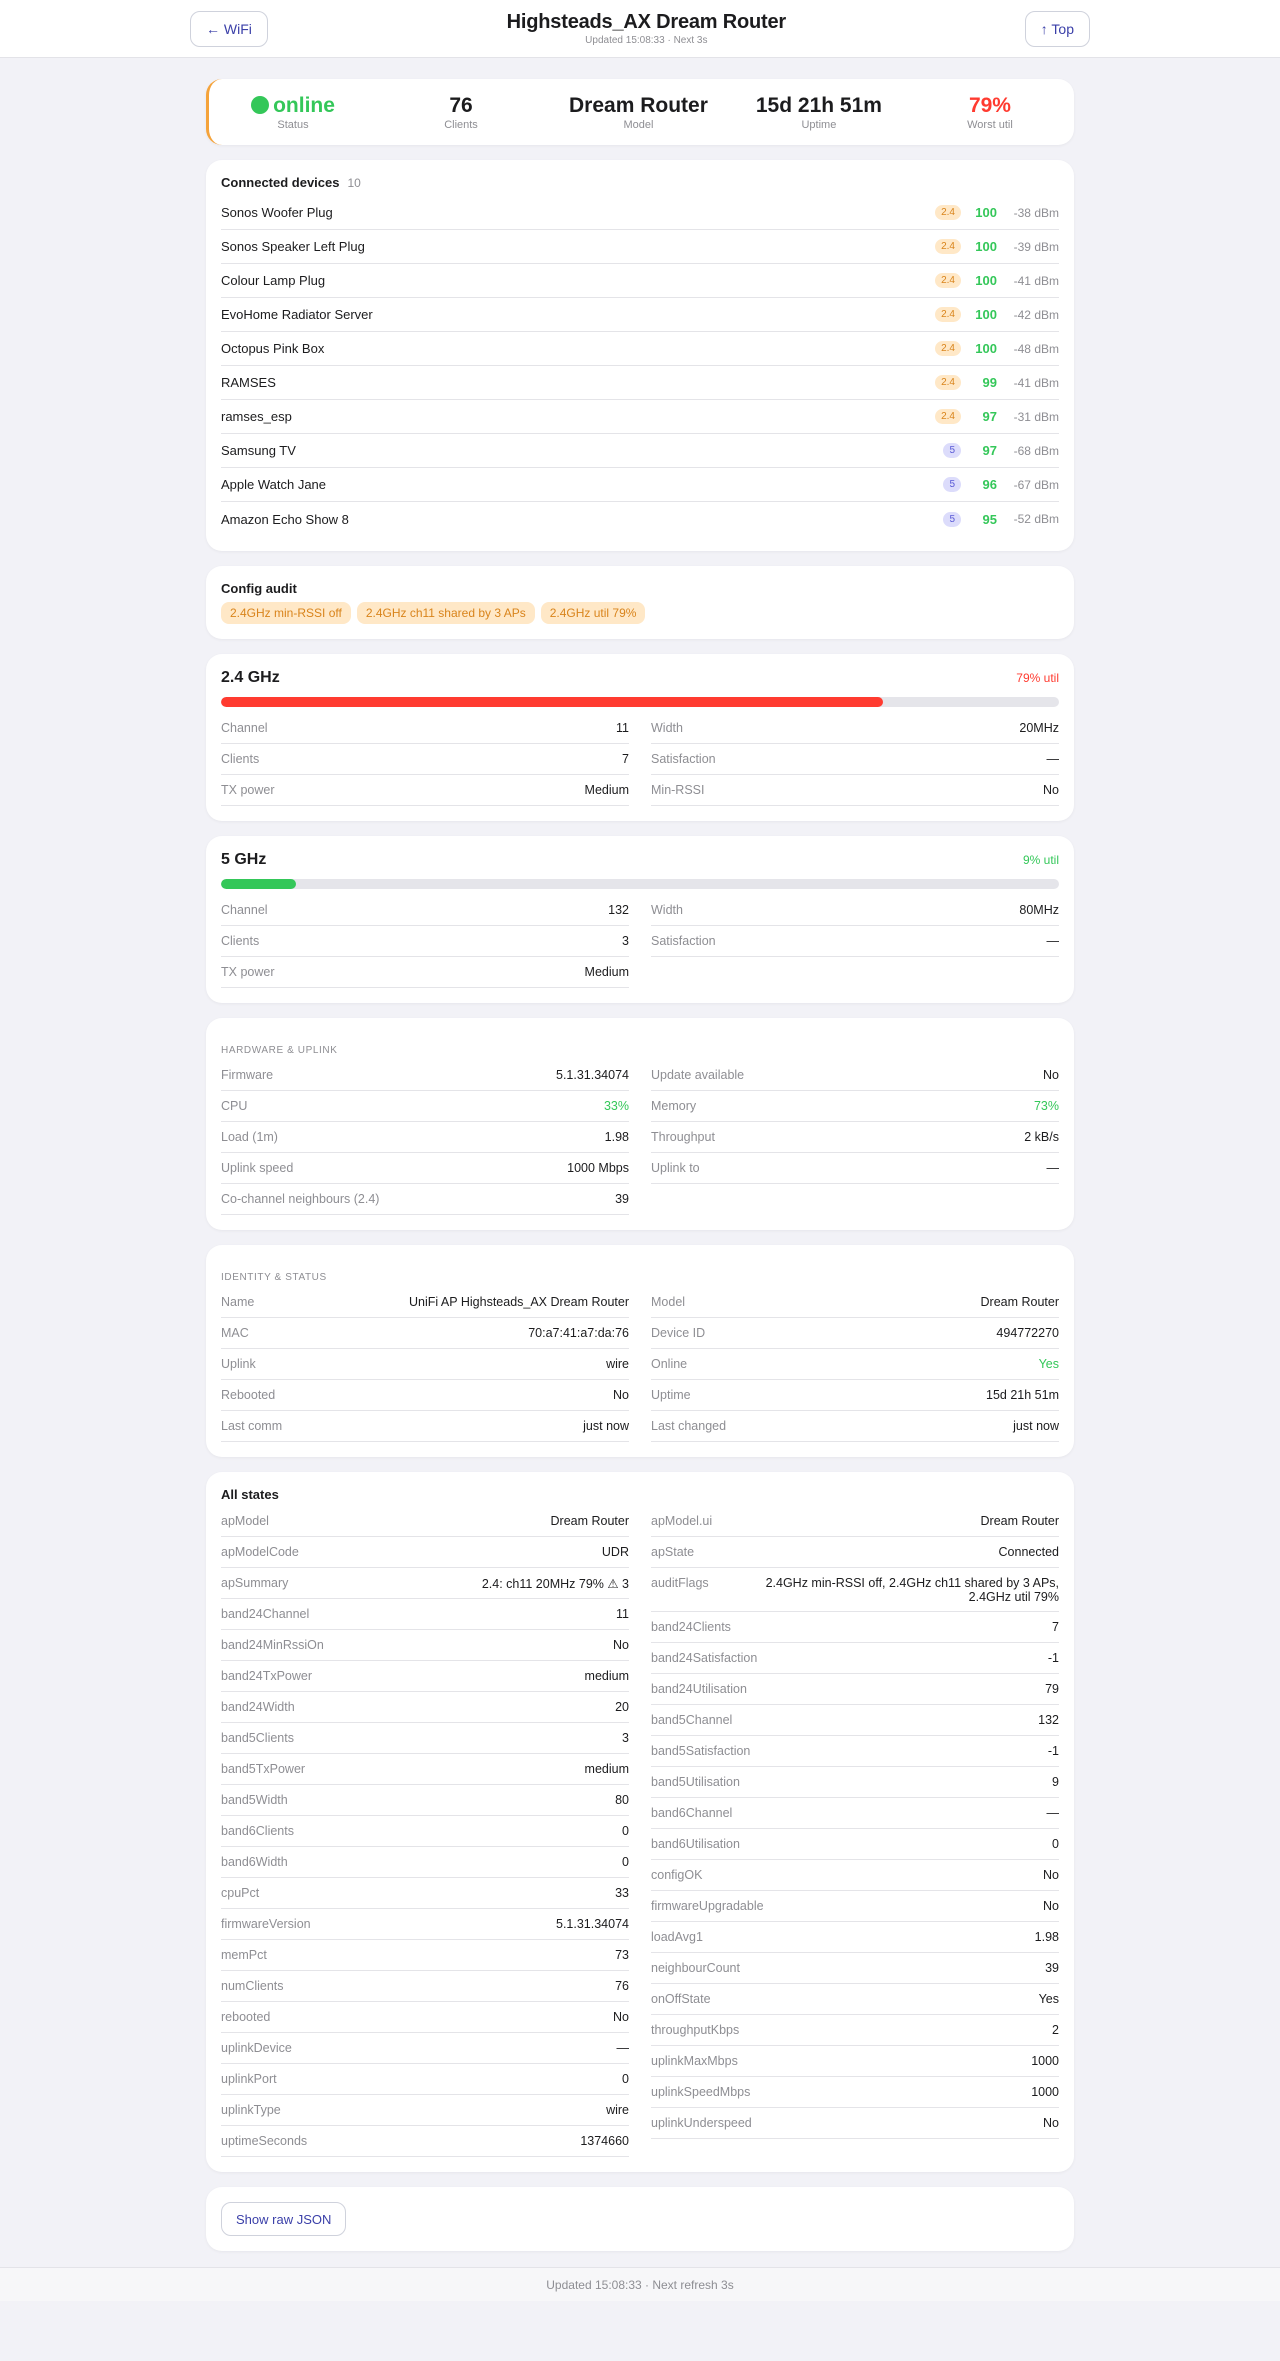 The height and width of the screenshot is (2361, 1280). What do you see at coordinates (855, 910) in the screenshot?
I see `kv-row: Width 80MHz` at bounding box center [855, 910].